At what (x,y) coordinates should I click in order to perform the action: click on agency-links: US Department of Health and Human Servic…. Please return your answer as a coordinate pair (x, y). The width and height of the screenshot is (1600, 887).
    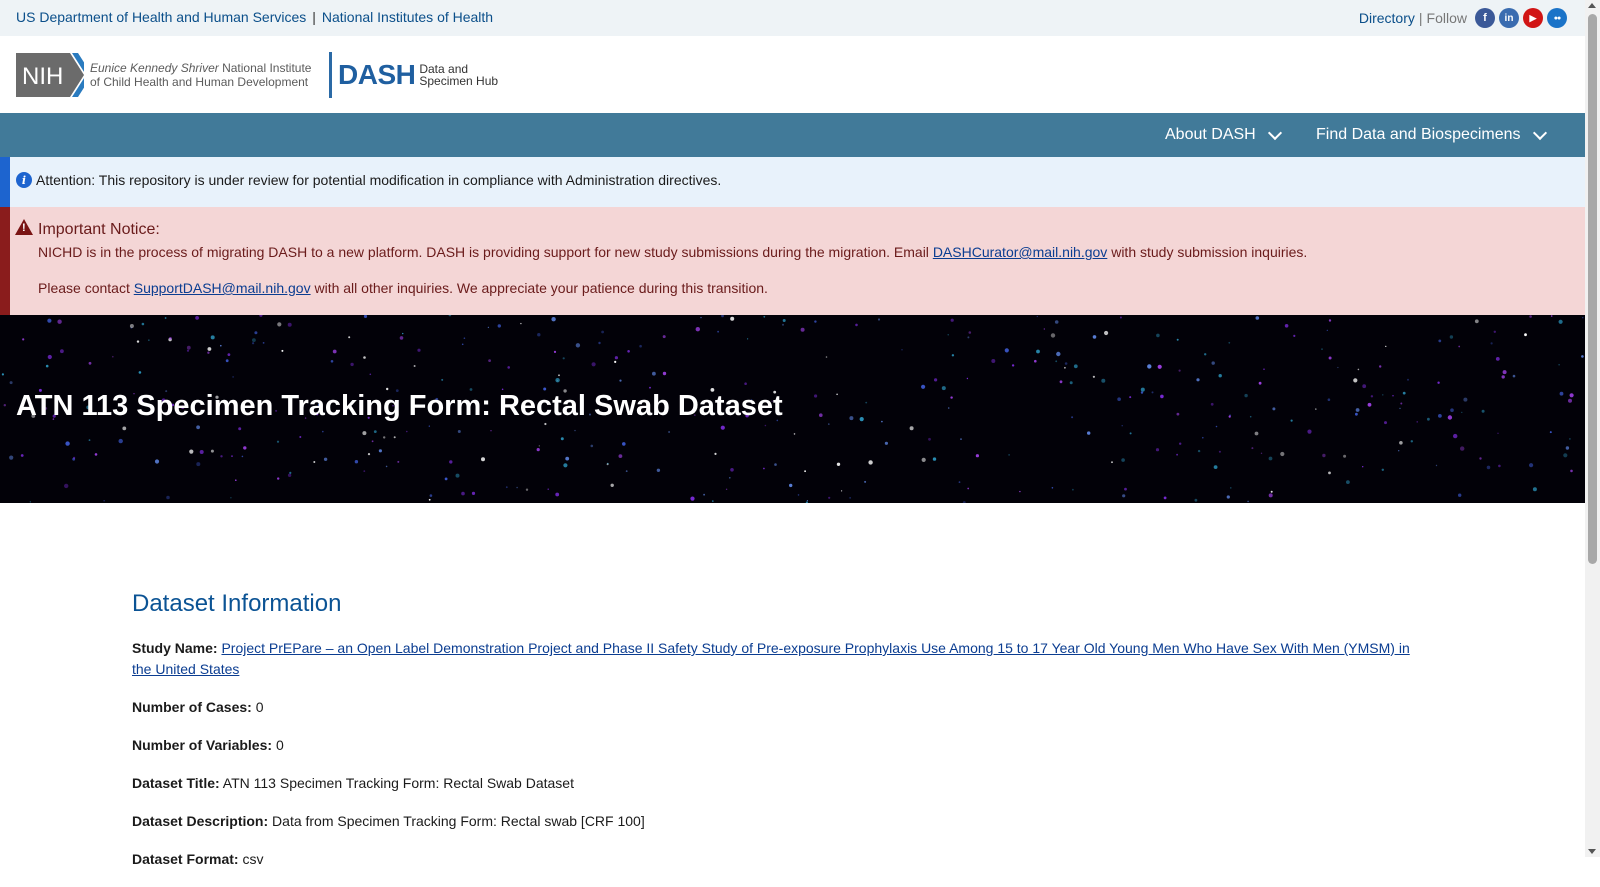
    Looking at the image, I should click on (254, 17).